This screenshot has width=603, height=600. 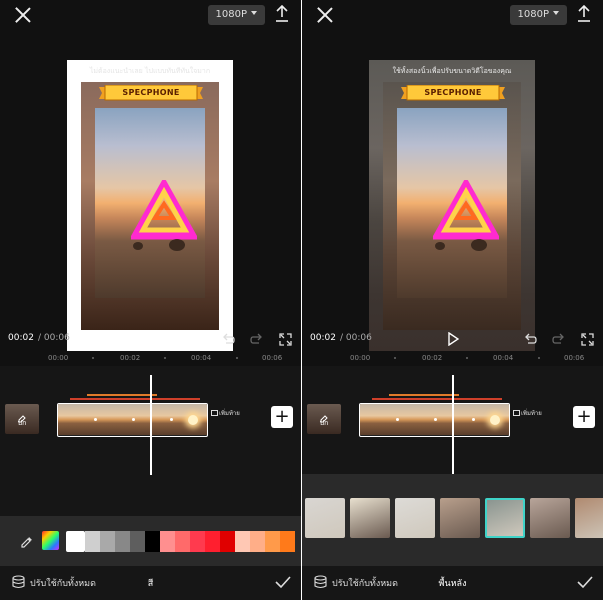 What do you see at coordinates (201, 358) in the screenshot?
I see `ruler-tick: 00:04` at bounding box center [201, 358].